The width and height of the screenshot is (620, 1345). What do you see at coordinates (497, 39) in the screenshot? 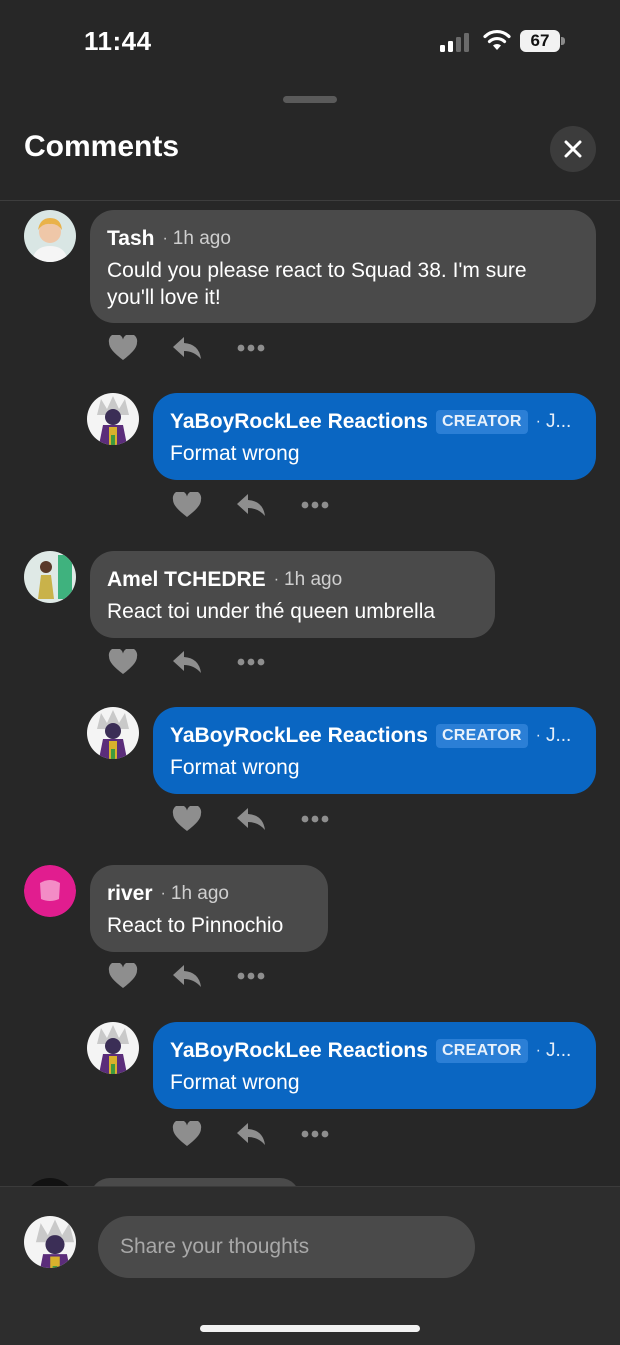
I see `wifi-icon` at bounding box center [497, 39].